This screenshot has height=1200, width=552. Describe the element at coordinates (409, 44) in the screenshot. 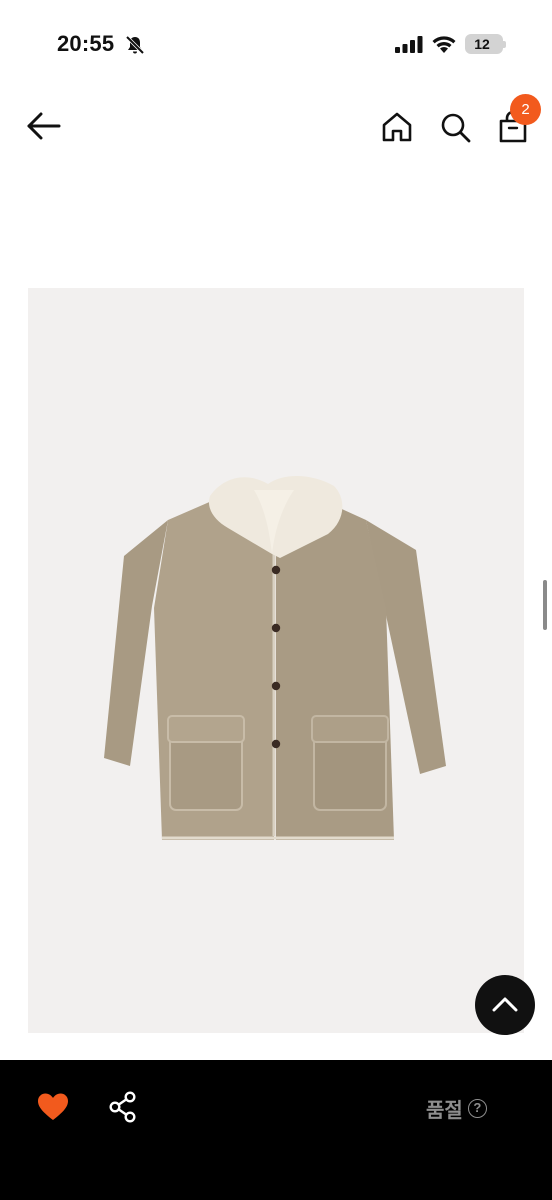

I see `cellular-signal-icon` at that location.